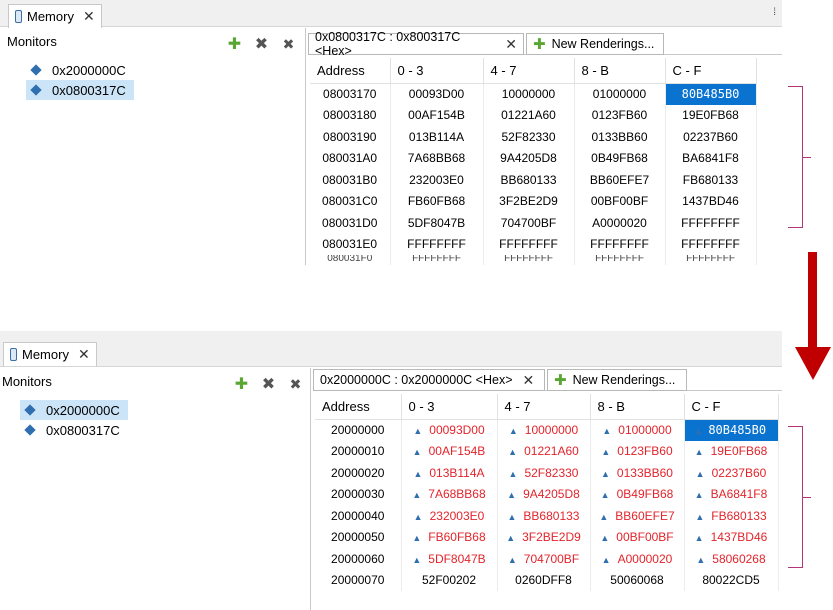 The image size is (833, 610). Describe the element at coordinates (544, 580) in the screenshot. I see `memory-cell: 0260DFF8` at that location.